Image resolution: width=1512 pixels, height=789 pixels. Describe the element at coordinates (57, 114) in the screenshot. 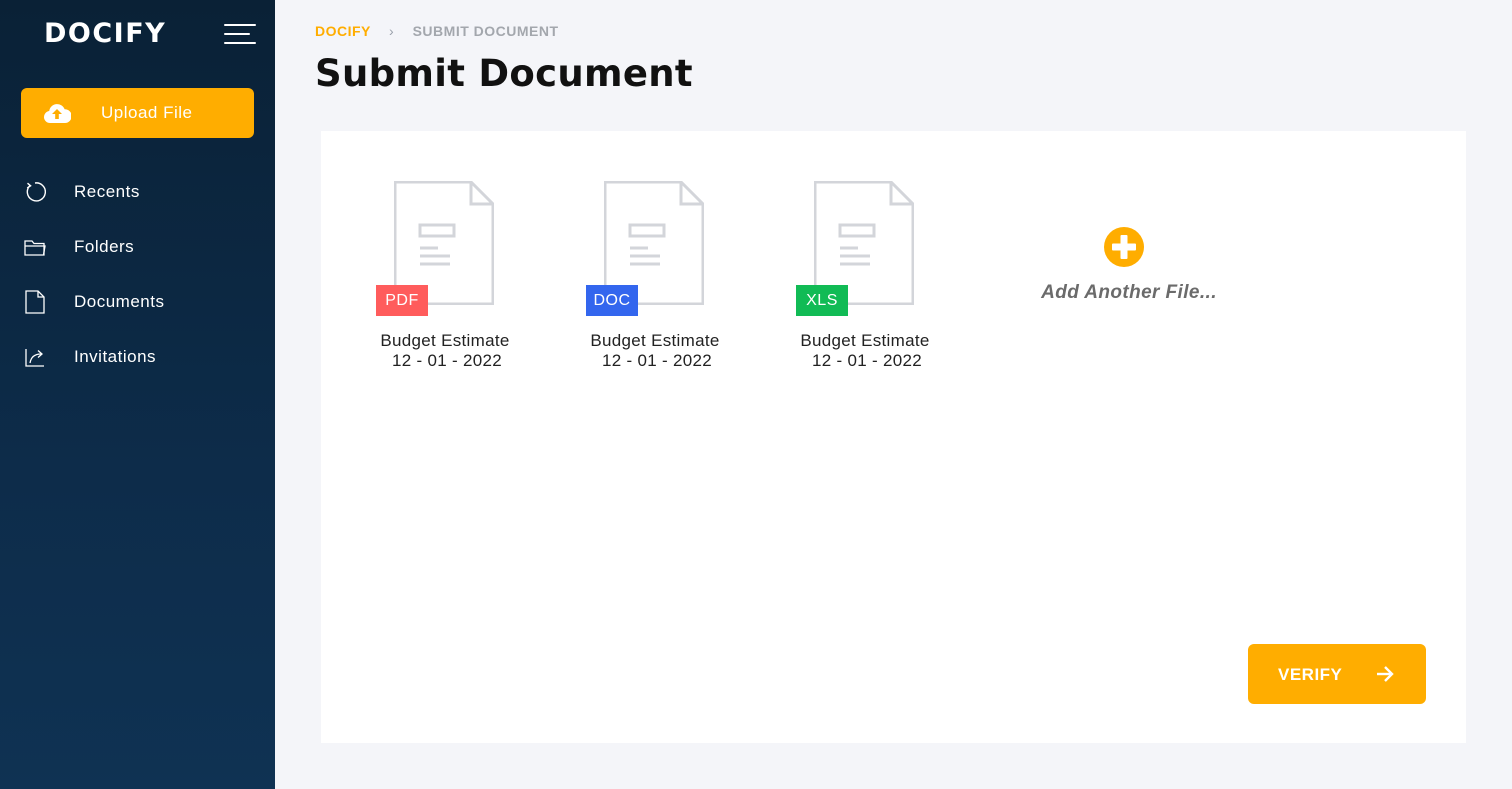

I see `cloud-upload-icon` at that location.